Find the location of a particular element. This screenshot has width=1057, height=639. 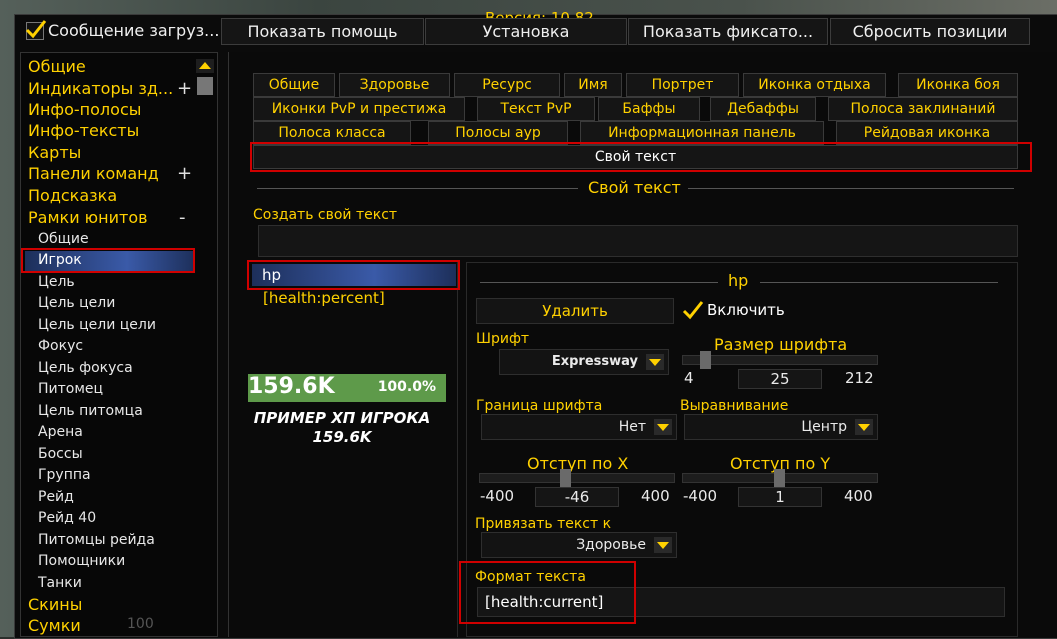

sidebar-sub-raid: Рейд is located at coordinates (56, 497).